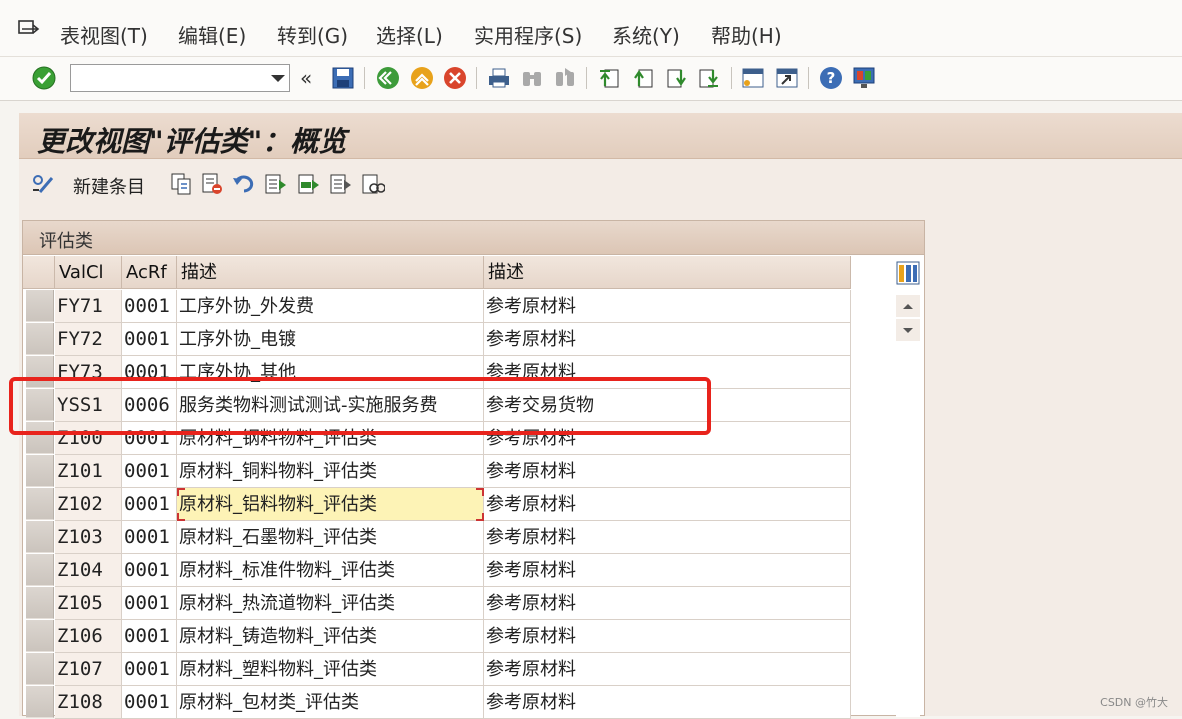 This screenshot has height=719, width=1182. Describe the element at coordinates (667, 272) in the screenshot. I see `column-header-description-2: 描述` at that location.